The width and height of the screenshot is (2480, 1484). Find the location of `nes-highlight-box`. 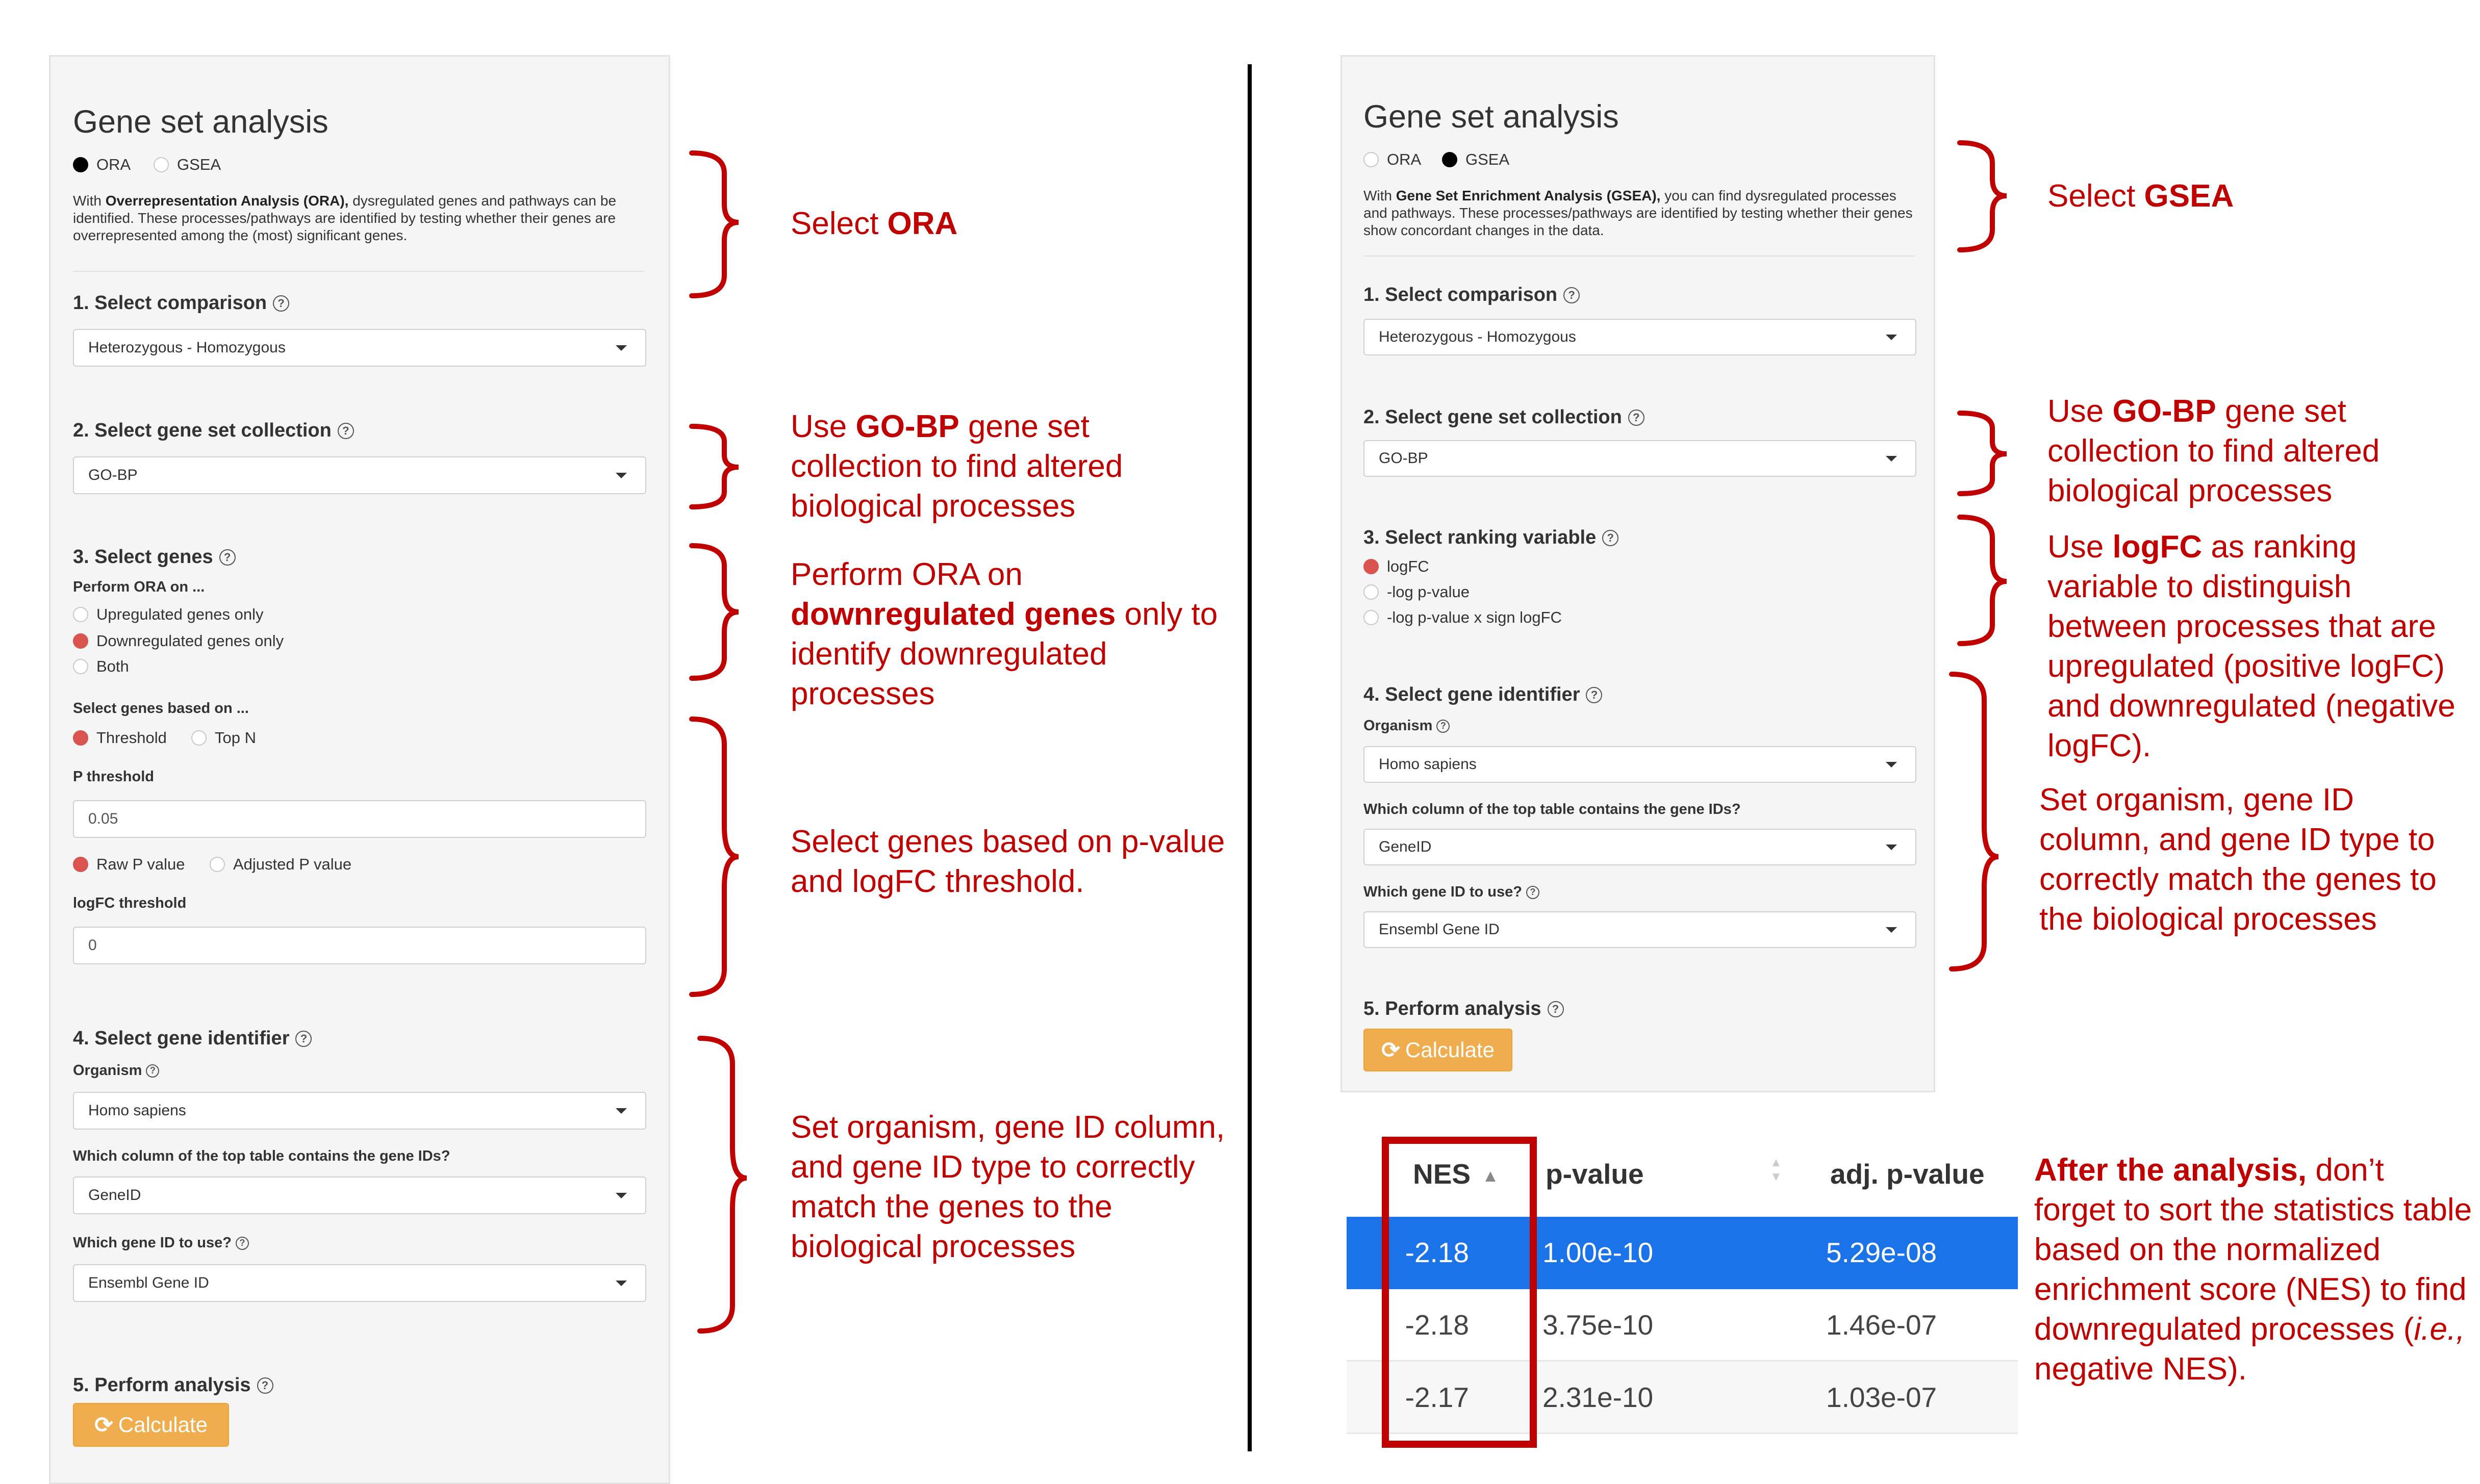

nes-highlight-box is located at coordinates (1459, 1292).